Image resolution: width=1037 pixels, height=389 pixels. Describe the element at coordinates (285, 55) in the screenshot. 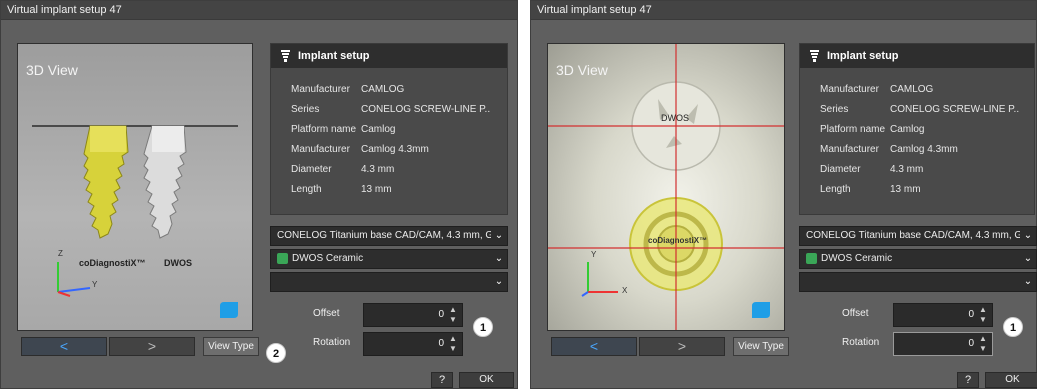

I see `implant-icon` at that location.